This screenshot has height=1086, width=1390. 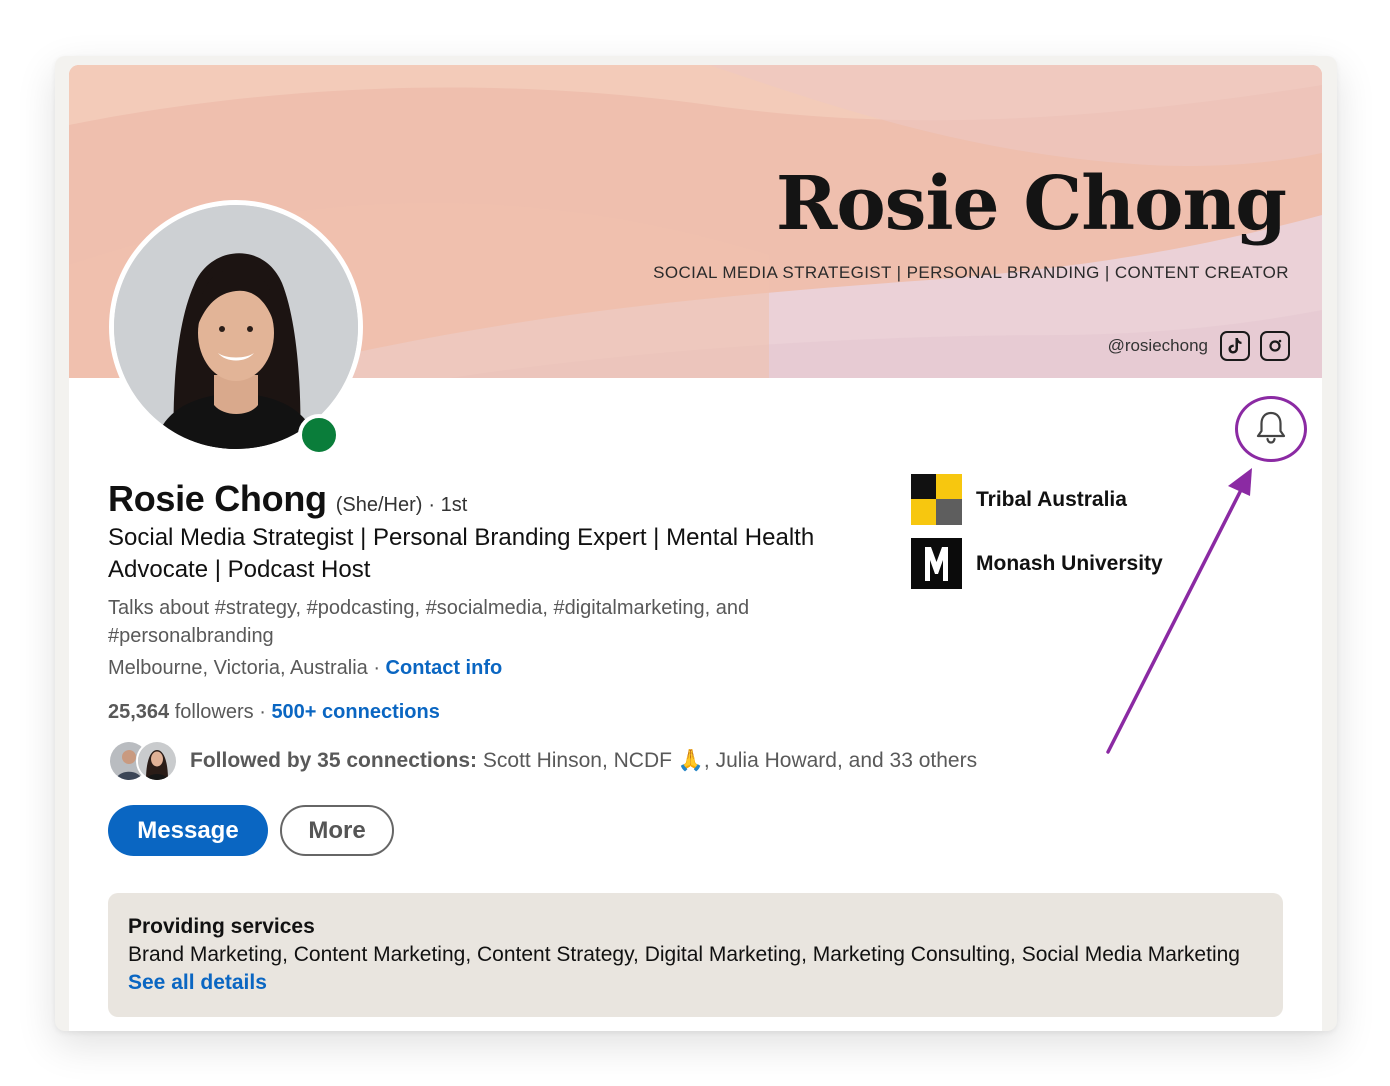 What do you see at coordinates (1235, 346) in the screenshot?
I see `tiktok-icon` at bounding box center [1235, 346].